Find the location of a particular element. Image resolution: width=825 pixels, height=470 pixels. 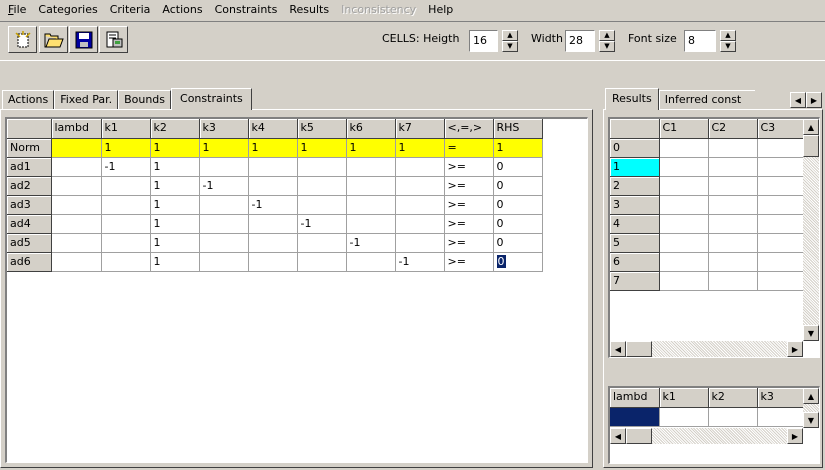

inferred-scroll-up-icon: ▲ is located at coordinates (811, 396).